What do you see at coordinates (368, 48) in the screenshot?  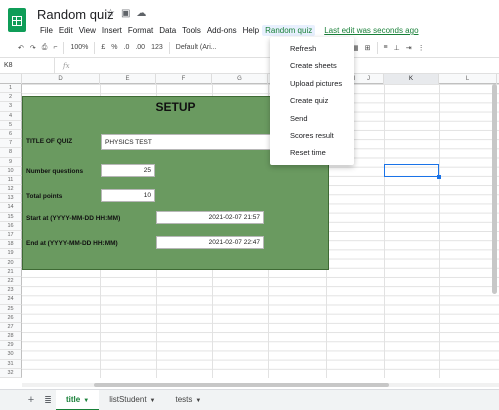 I see `merge-cells-icon: ⊞` at bounding box center [368, 48].